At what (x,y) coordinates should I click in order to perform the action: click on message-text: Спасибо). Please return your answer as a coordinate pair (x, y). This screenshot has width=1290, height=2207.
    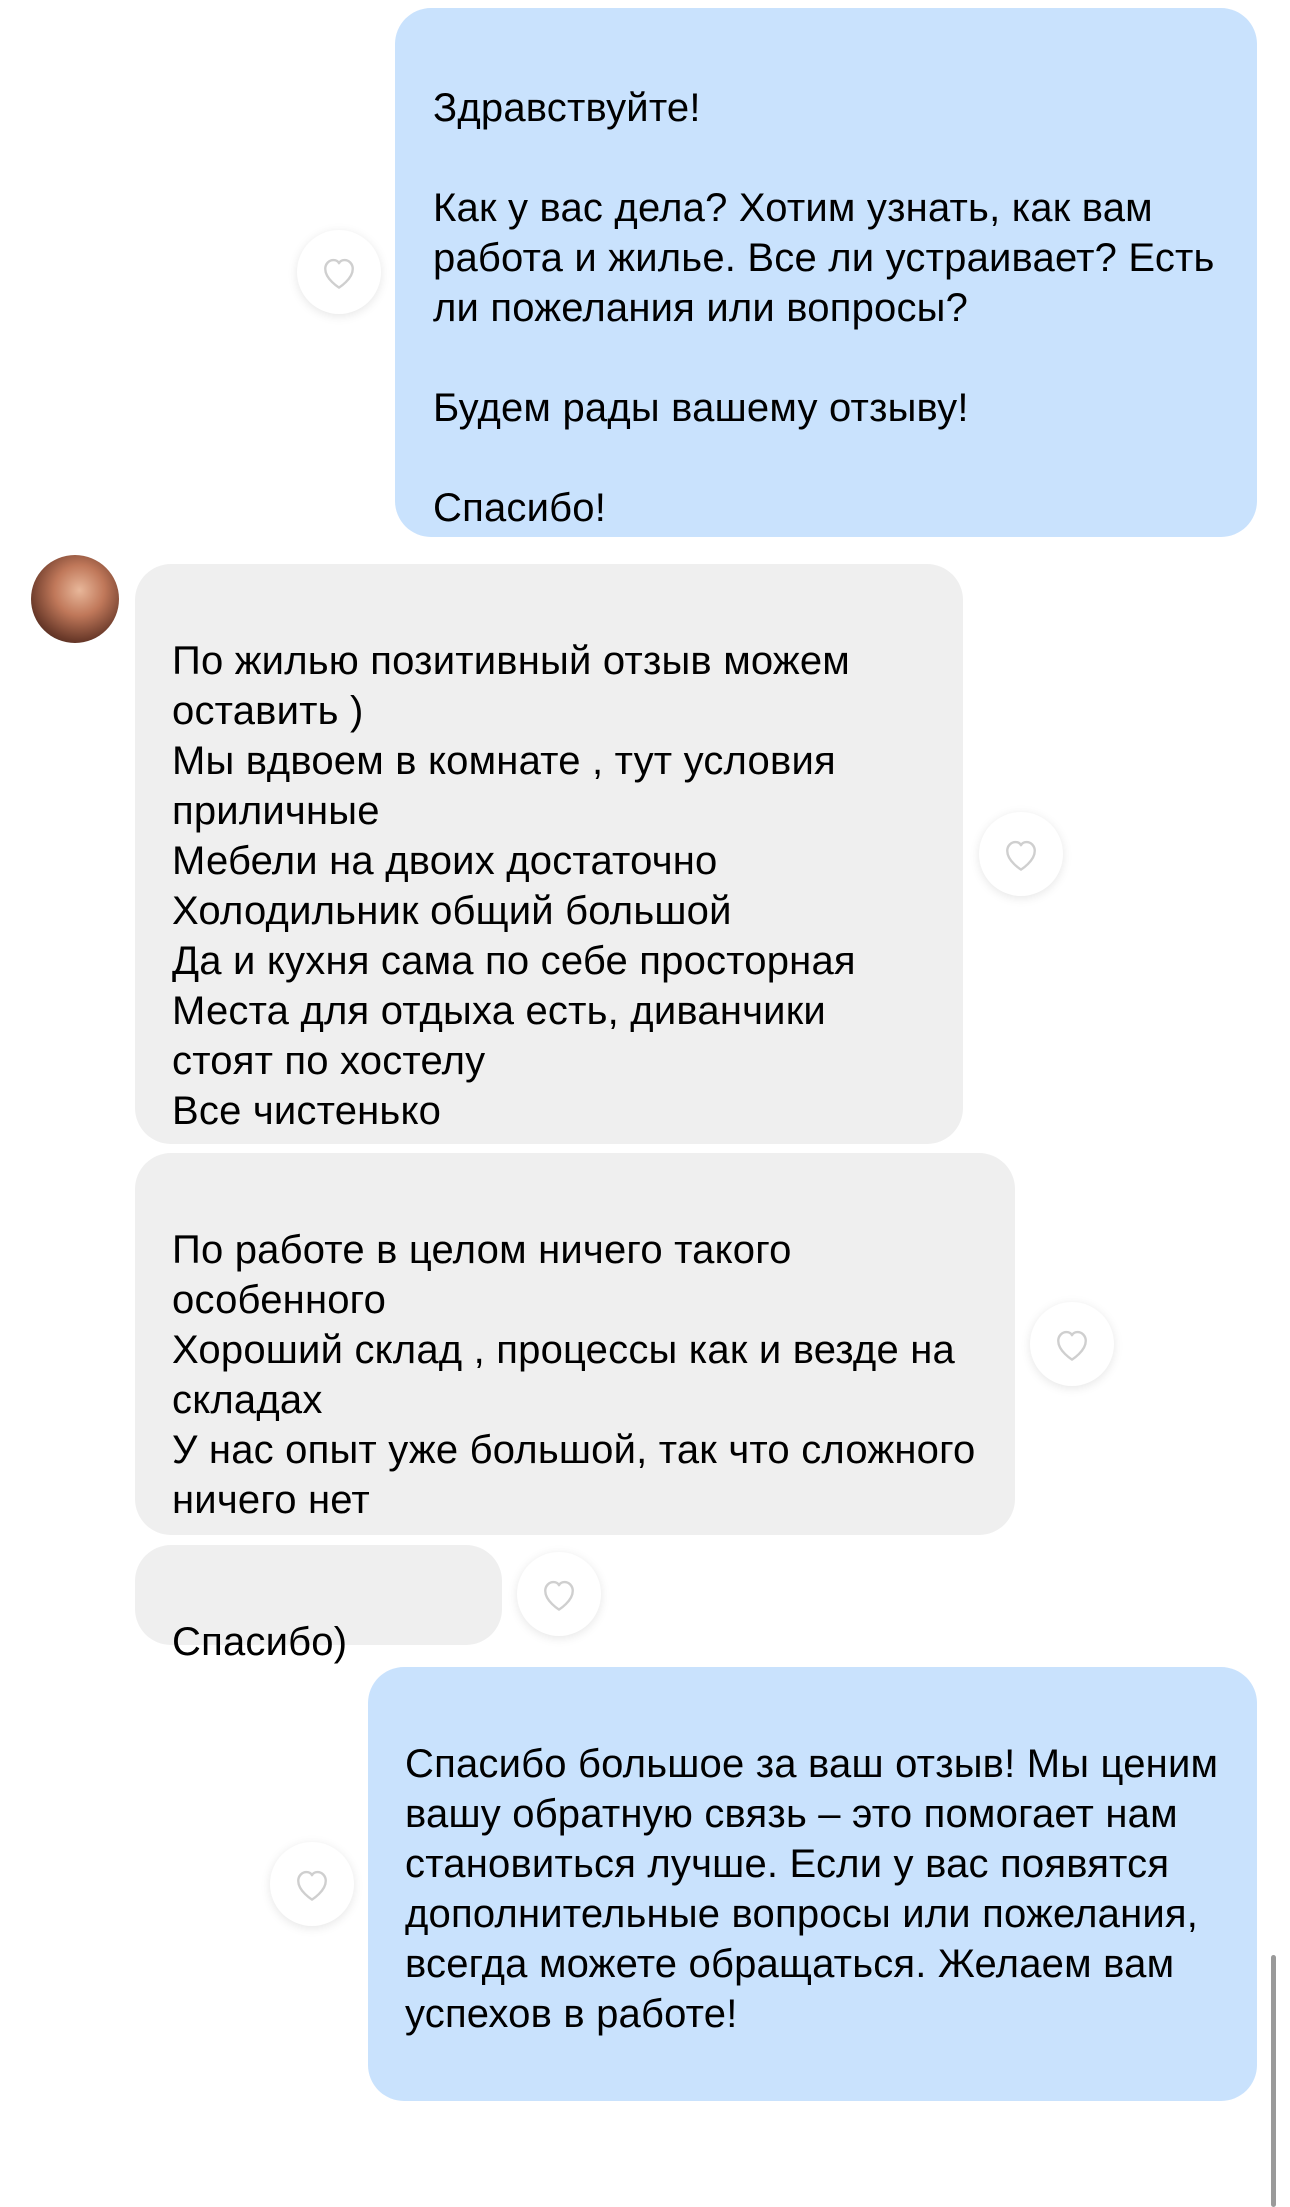
    Looking at the image, I should click on (260, 1642).